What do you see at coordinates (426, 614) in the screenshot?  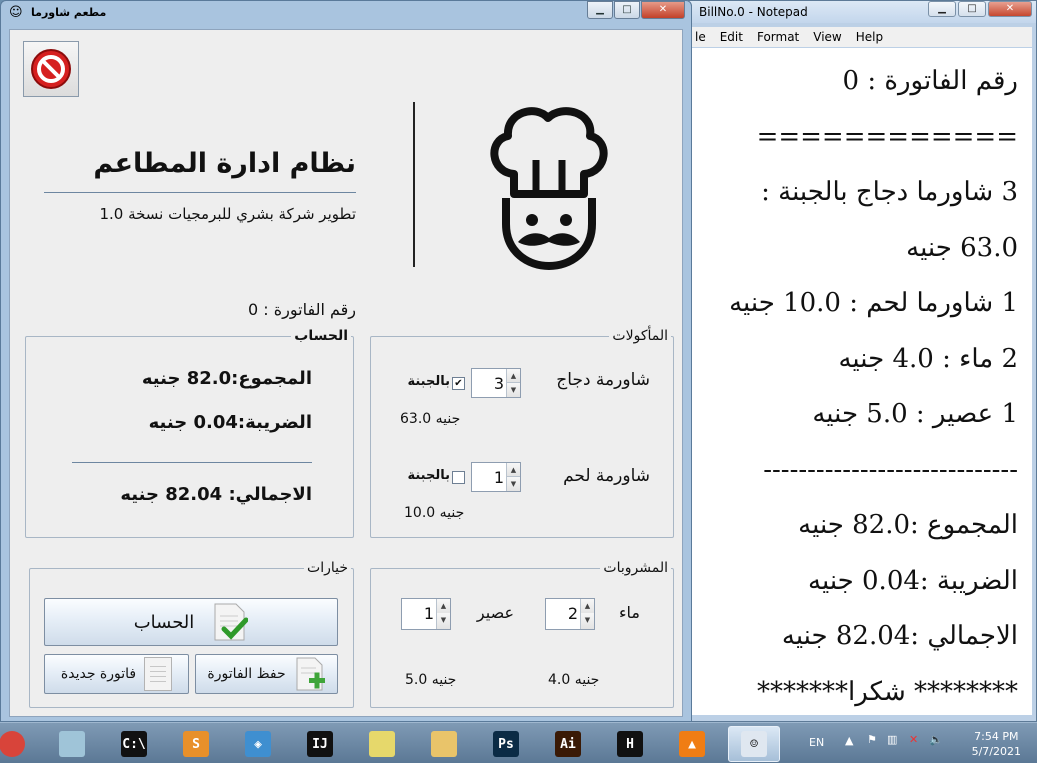 I see `juice-qty-spinner: 1 ▲ ▼` at bounding box center [426, 614].